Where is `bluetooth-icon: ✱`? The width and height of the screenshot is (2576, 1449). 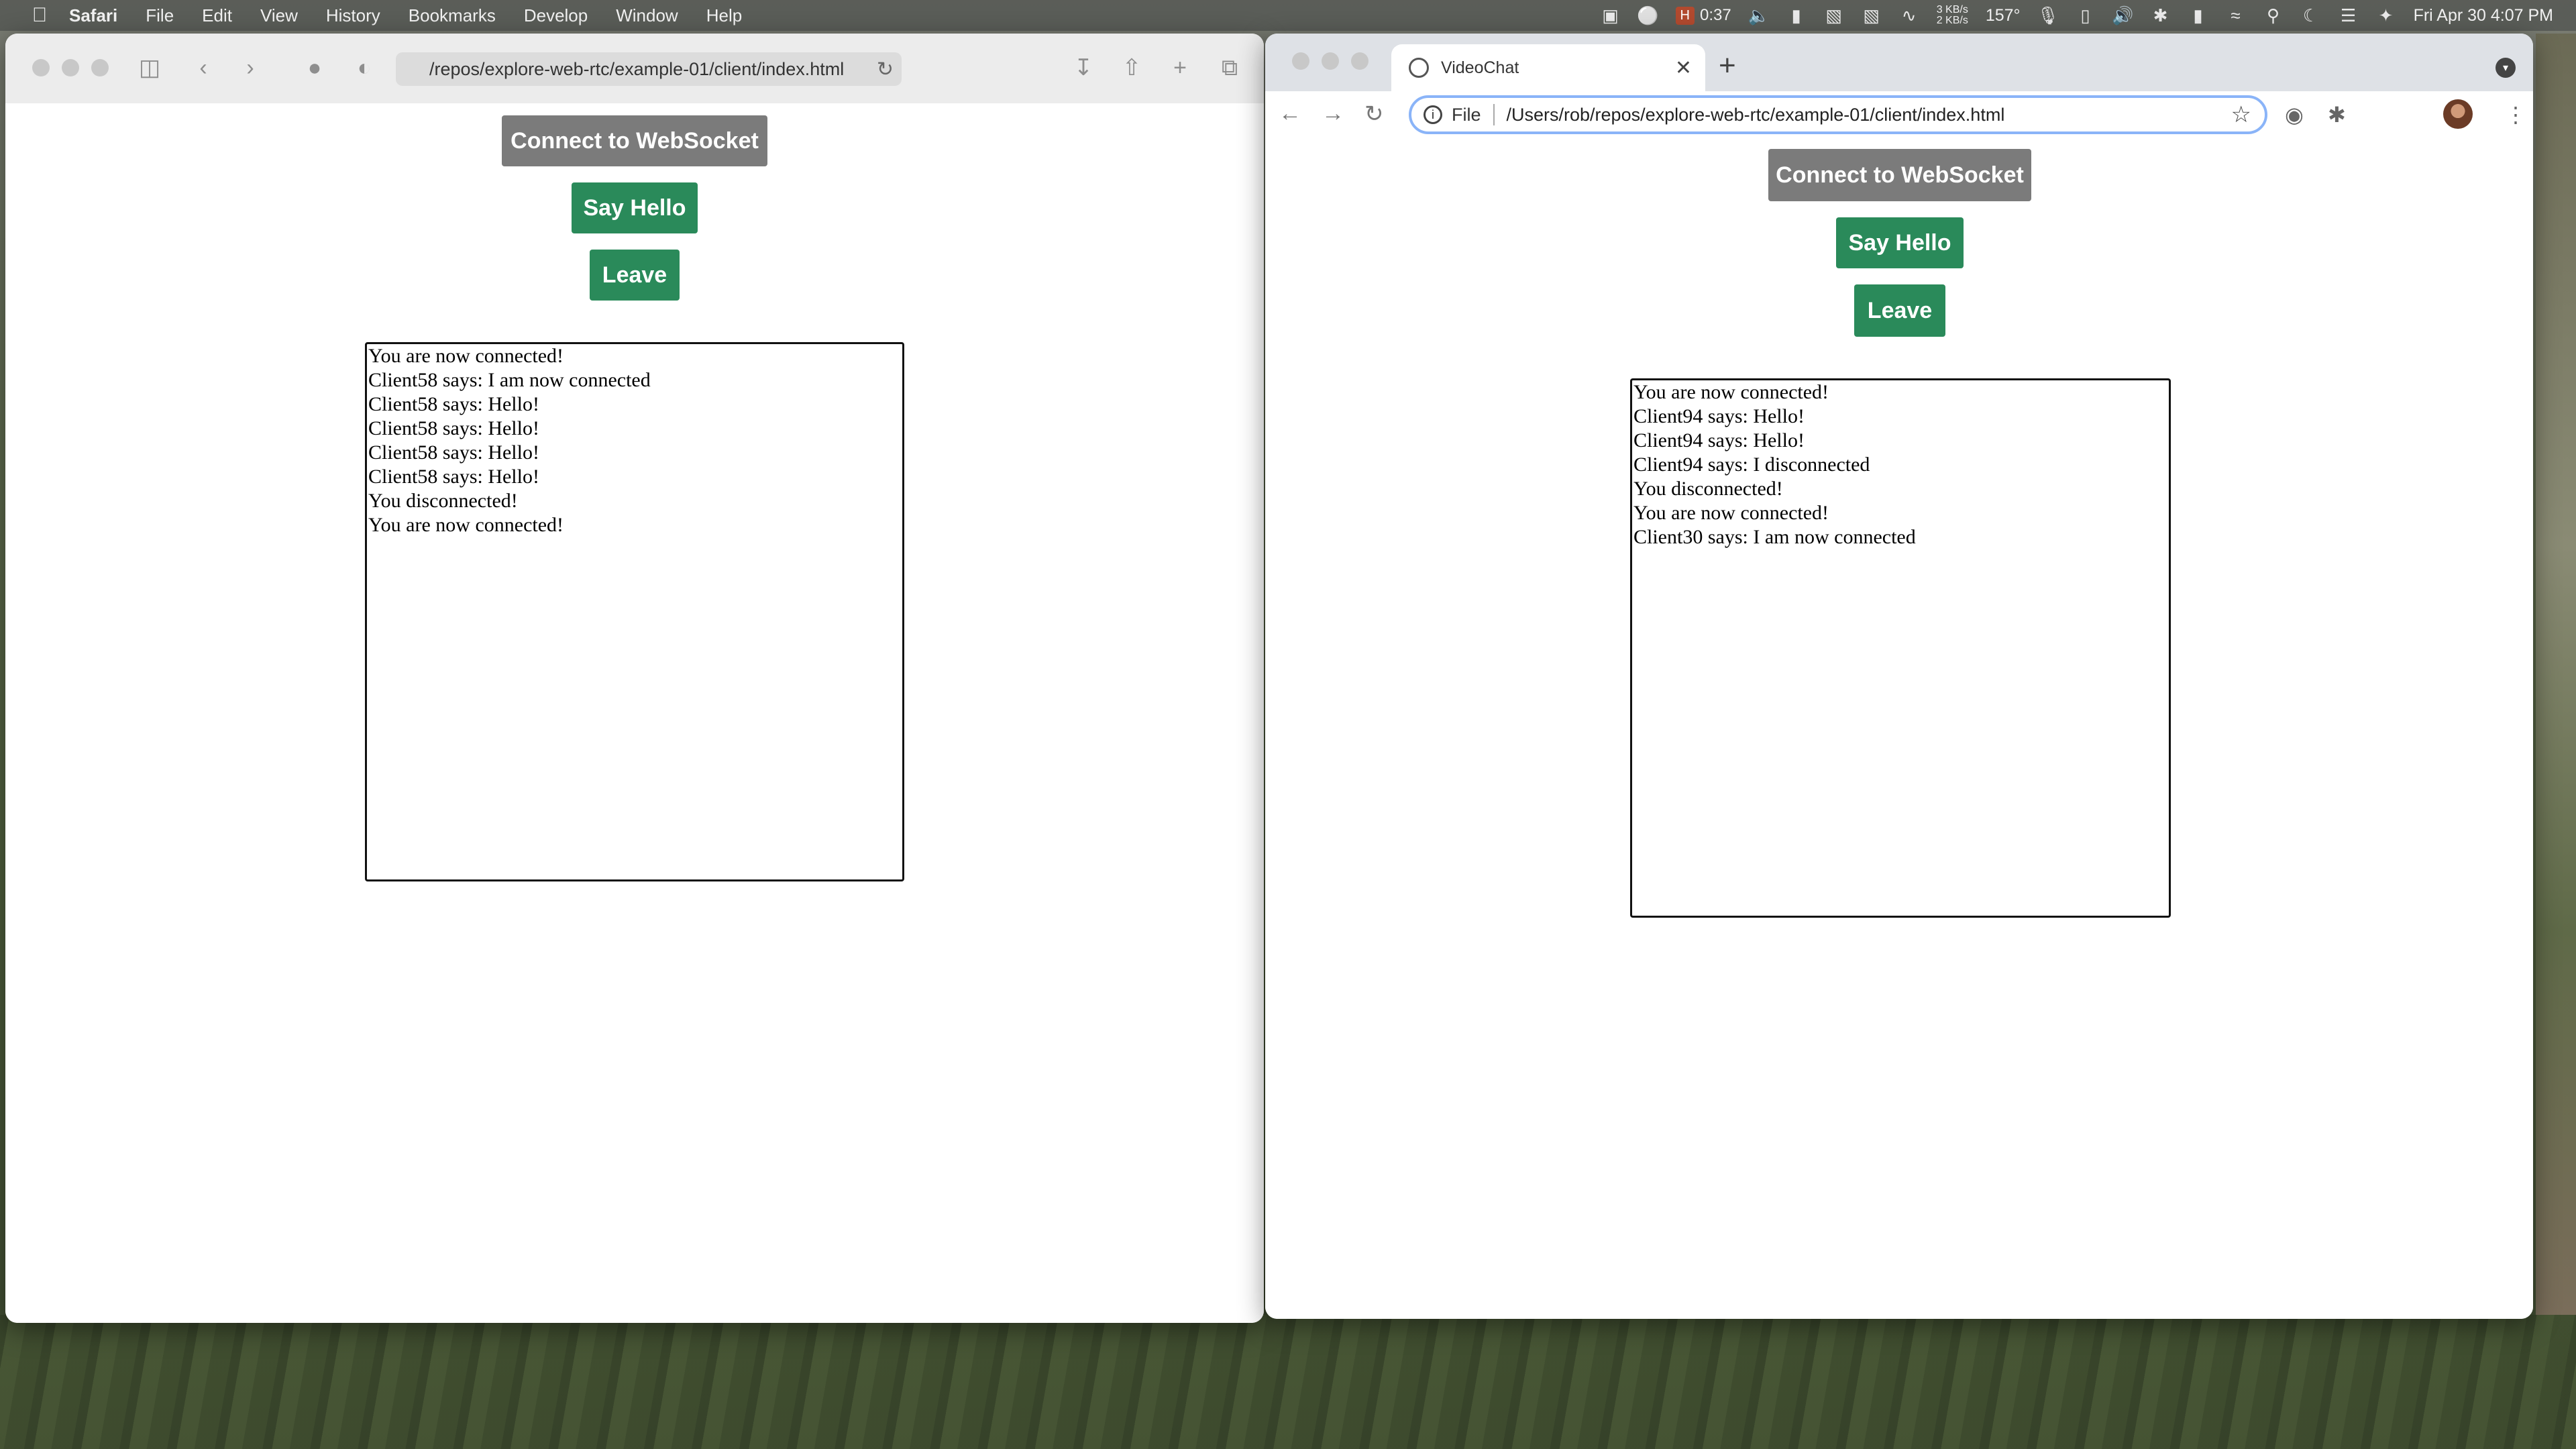 bluetooth-icon: ✱ is located at coordinates (2161, 15).